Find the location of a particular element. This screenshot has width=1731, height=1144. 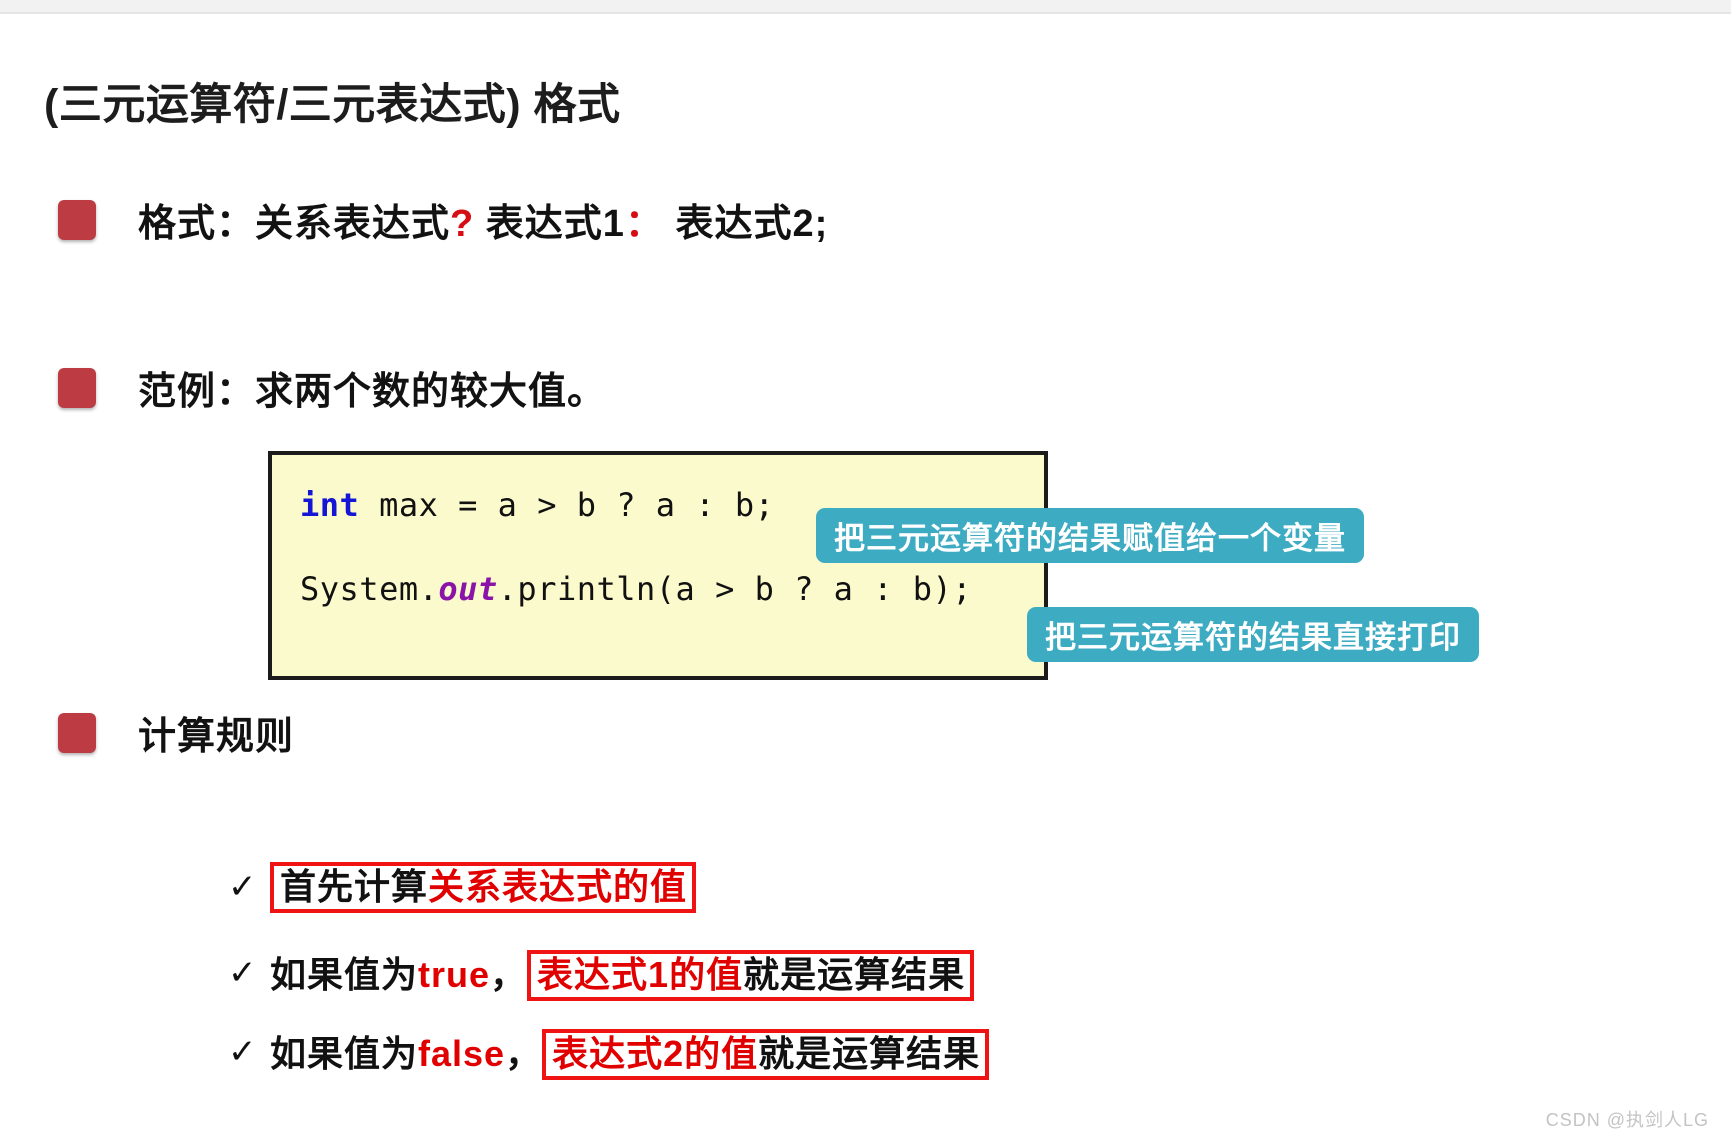

rule-item-3: ✓ 如果值为false， 表达式2的值就是运算结果 is located at coordinates (609, 1052).